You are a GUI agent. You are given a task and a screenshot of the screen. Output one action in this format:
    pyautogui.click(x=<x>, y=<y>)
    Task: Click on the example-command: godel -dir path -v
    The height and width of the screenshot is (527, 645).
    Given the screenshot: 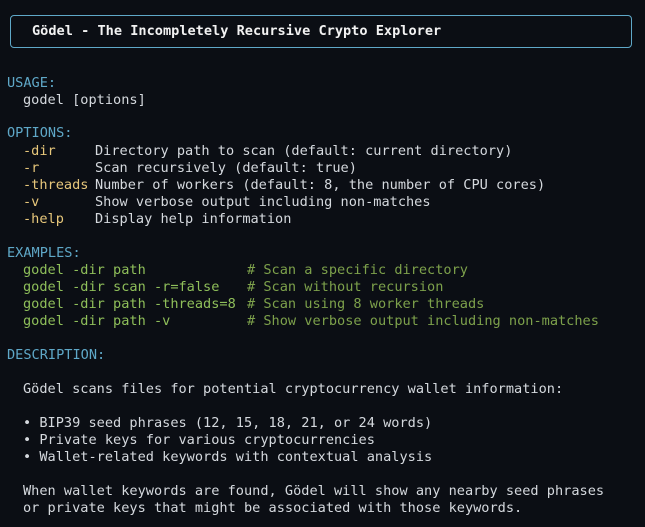 What is the action you would take?
    pyautogui.click(x=97, y=321)
    